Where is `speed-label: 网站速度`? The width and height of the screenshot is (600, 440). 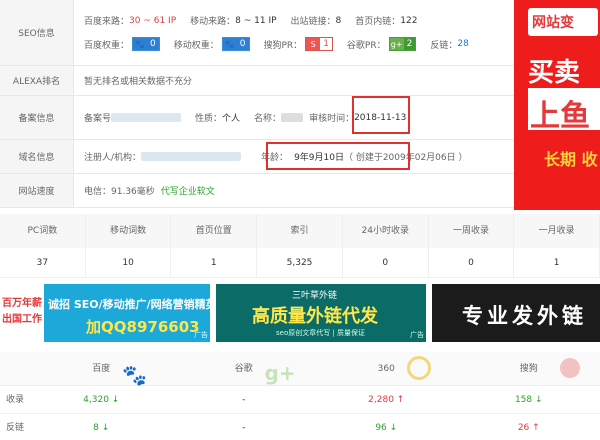
speed-label: 网站速度 is located at coordinates (37, 190).